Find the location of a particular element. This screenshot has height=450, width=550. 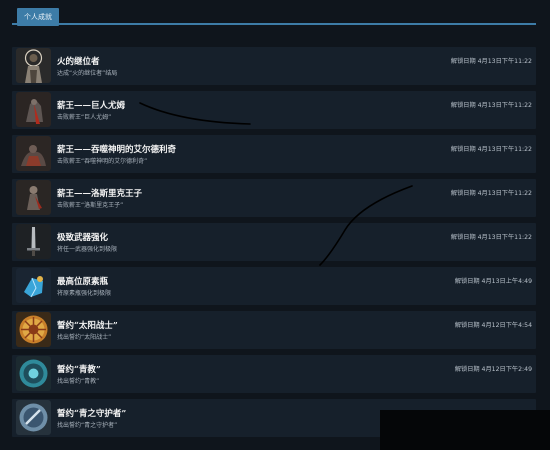

achievement-description: 将任一武器强化到极限 is located at coordinates (87, 249).